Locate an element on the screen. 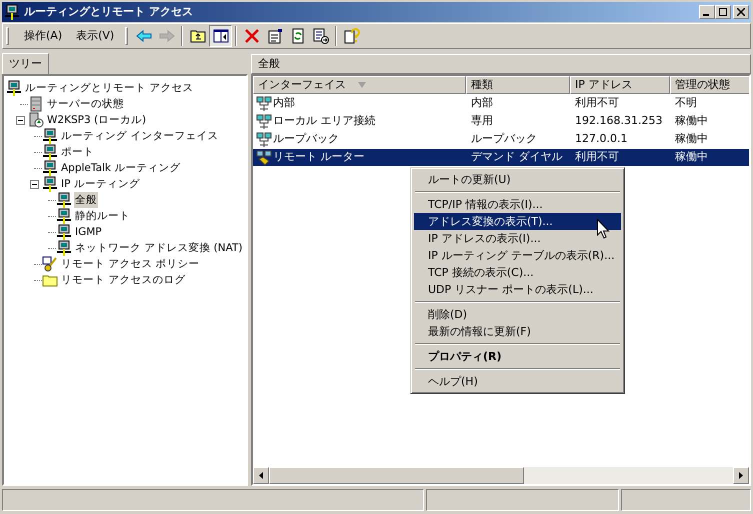 The width and height of the screenshot is (753, 514). maximize-button is located at coordinates (723, 12).